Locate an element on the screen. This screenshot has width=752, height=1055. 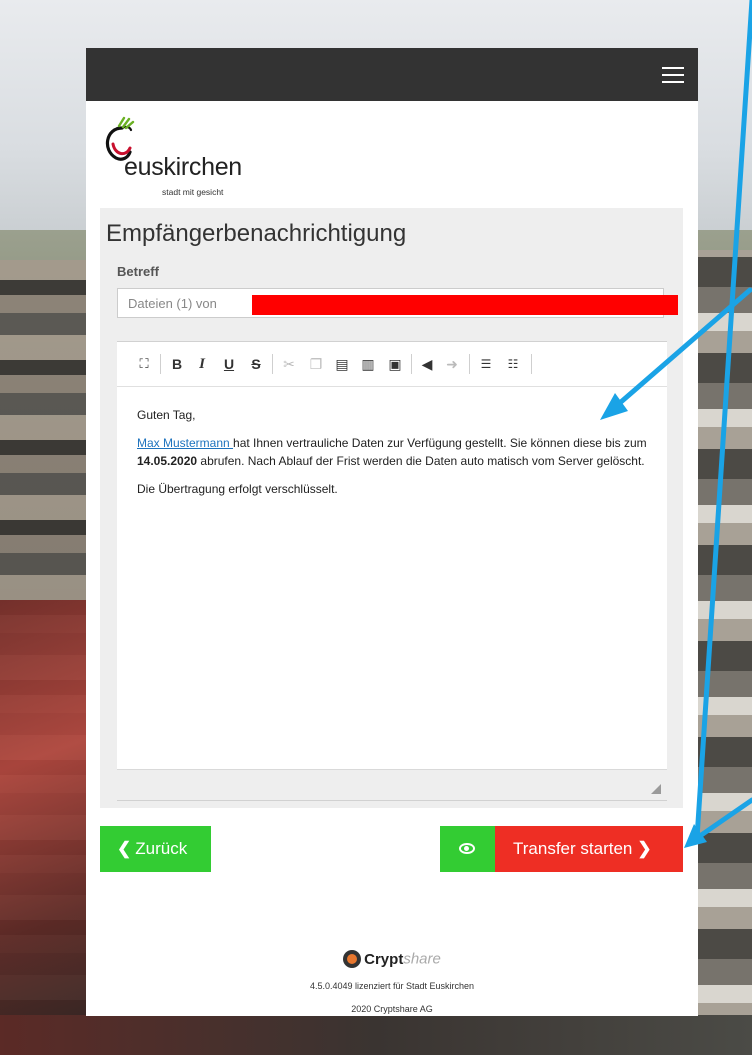
italic-icon: I is located at coordinates (202, 364).